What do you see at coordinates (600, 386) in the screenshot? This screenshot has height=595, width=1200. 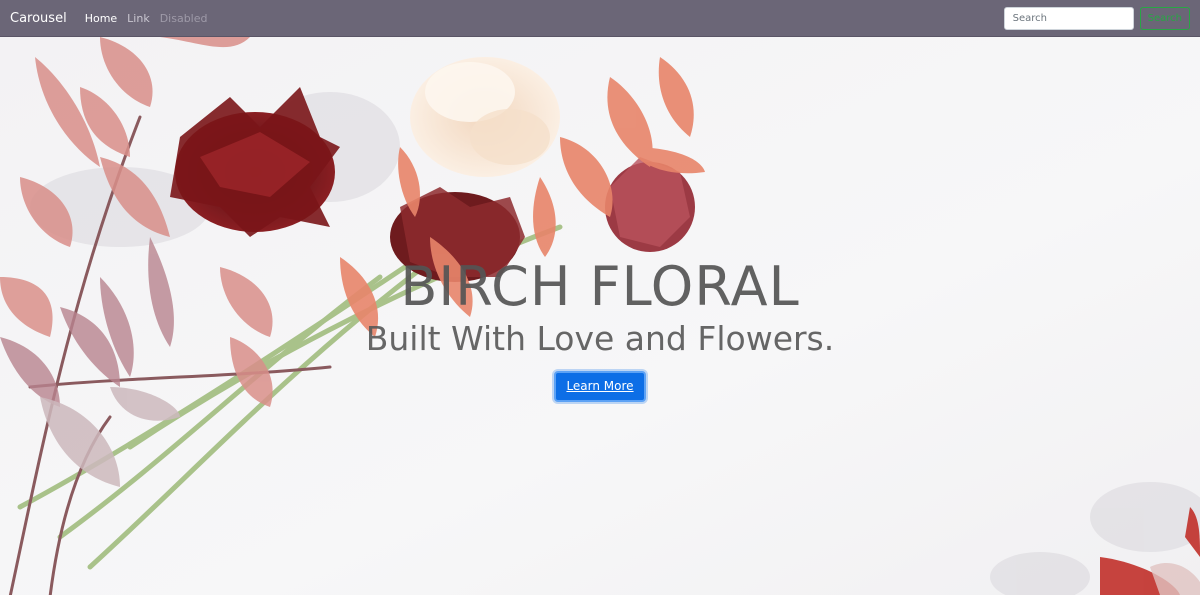 I see `learn-more-button: Learn More` at bounding box center [600, 386].